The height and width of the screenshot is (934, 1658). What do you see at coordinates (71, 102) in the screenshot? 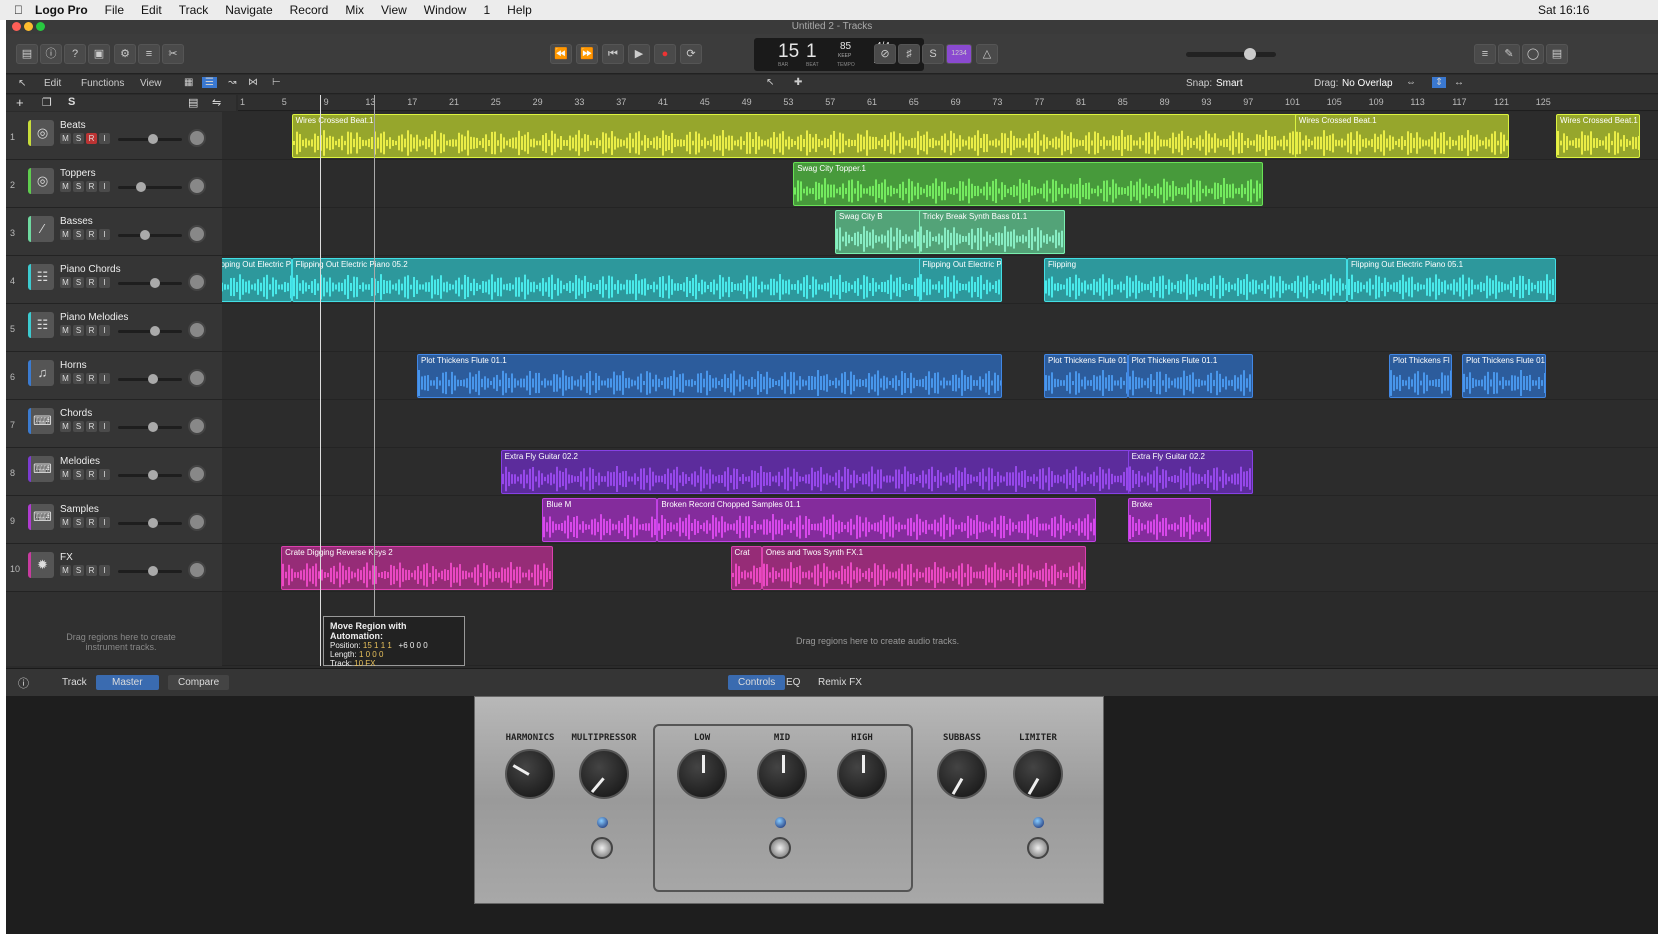
I see `global-solo-button: S` at bounding box center [71, 102].